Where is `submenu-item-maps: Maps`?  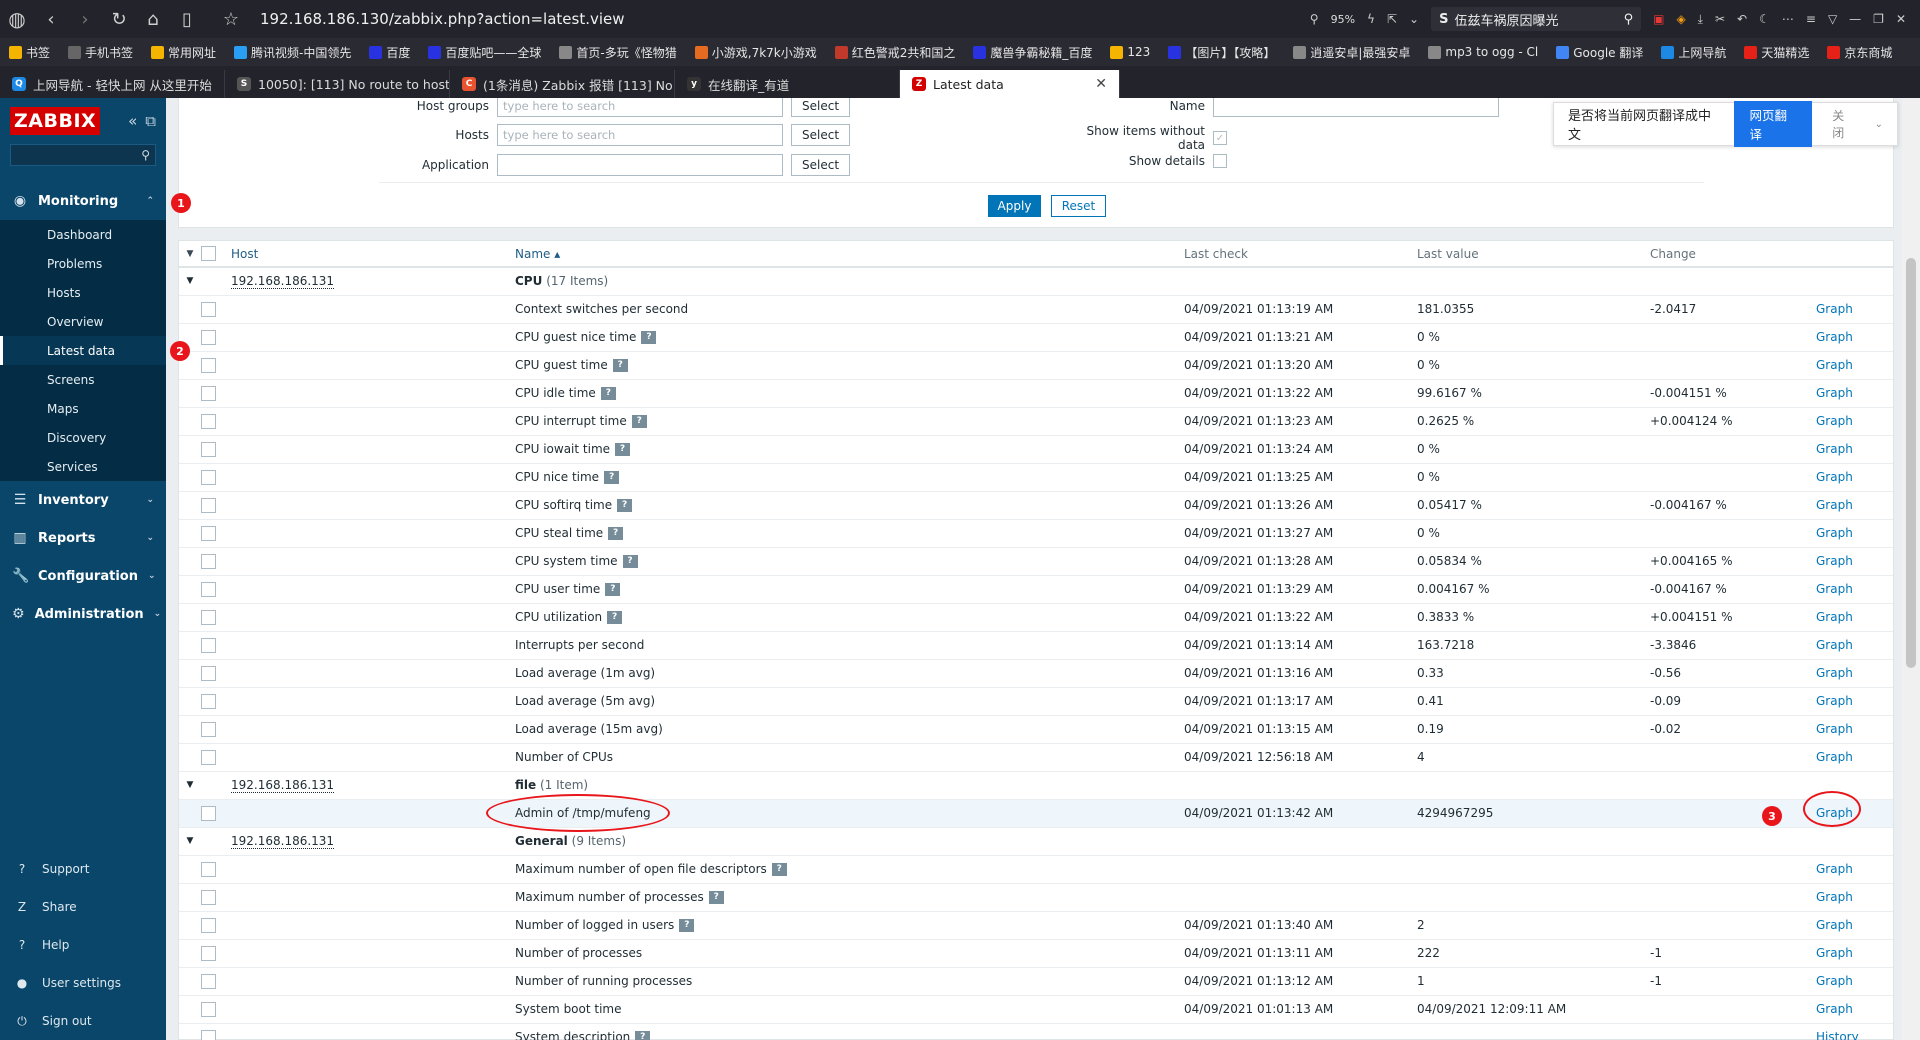 submenu-item-maps: Maps is located at coordinates (83, 408).